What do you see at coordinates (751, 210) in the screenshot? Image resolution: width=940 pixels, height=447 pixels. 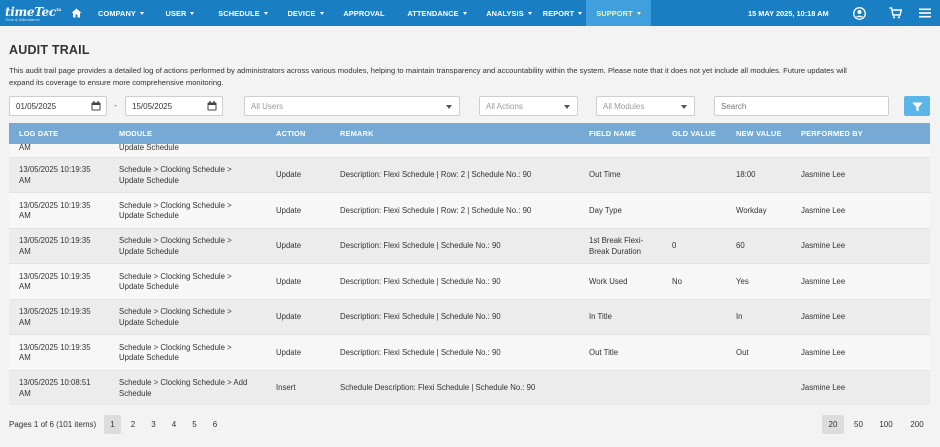 I see `cell-new-value: Workday` at bounding box center [751, 210].